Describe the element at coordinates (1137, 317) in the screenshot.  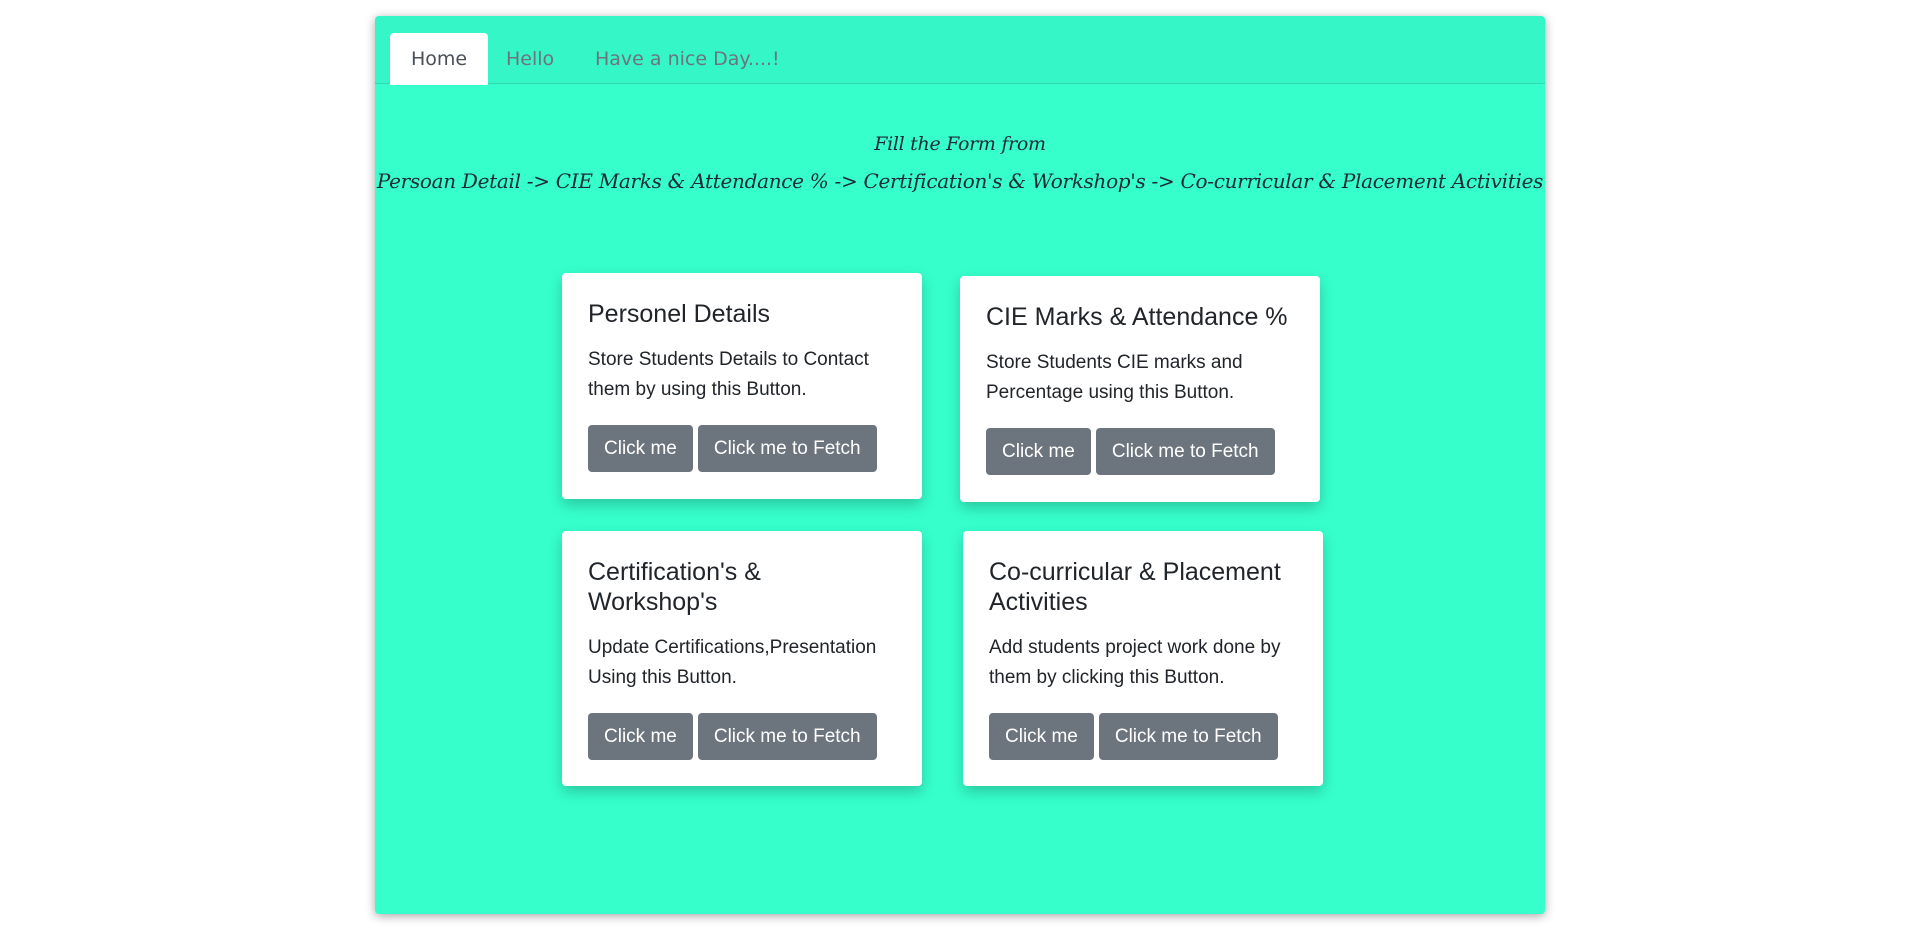
I see `card-title: CIE Marks & Attendance %` at that location.